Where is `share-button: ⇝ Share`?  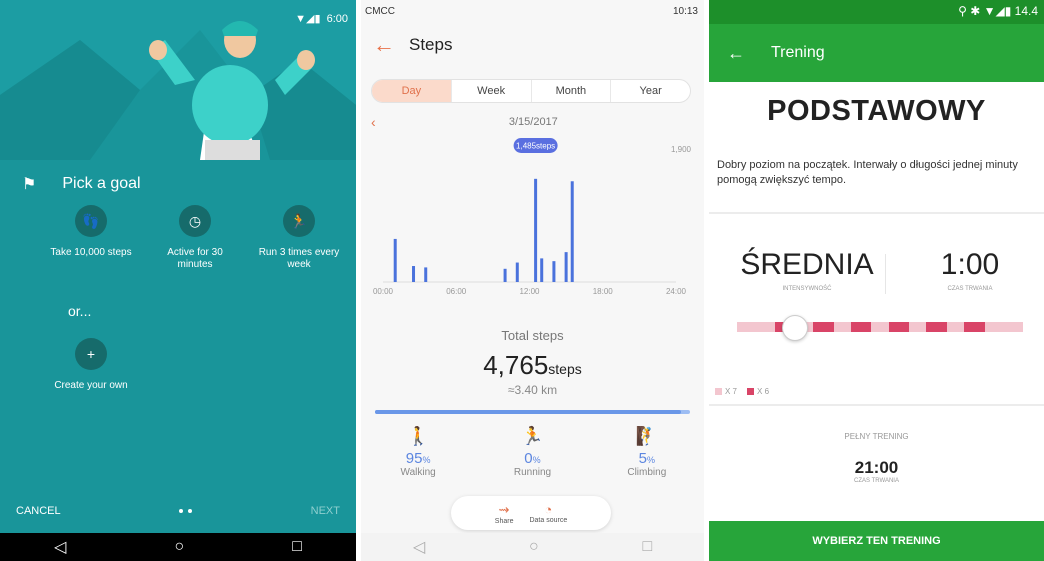 share-button: ⇝ Share is located at coordinates (504, 513).